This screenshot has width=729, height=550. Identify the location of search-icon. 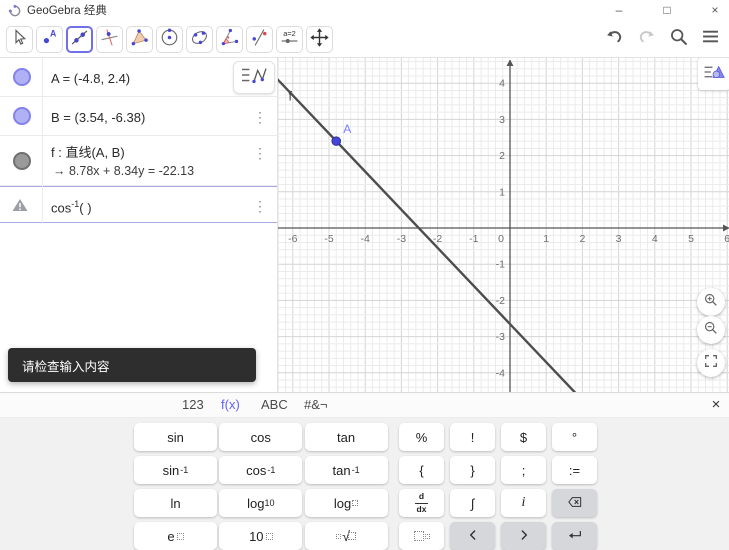
(678, 39).